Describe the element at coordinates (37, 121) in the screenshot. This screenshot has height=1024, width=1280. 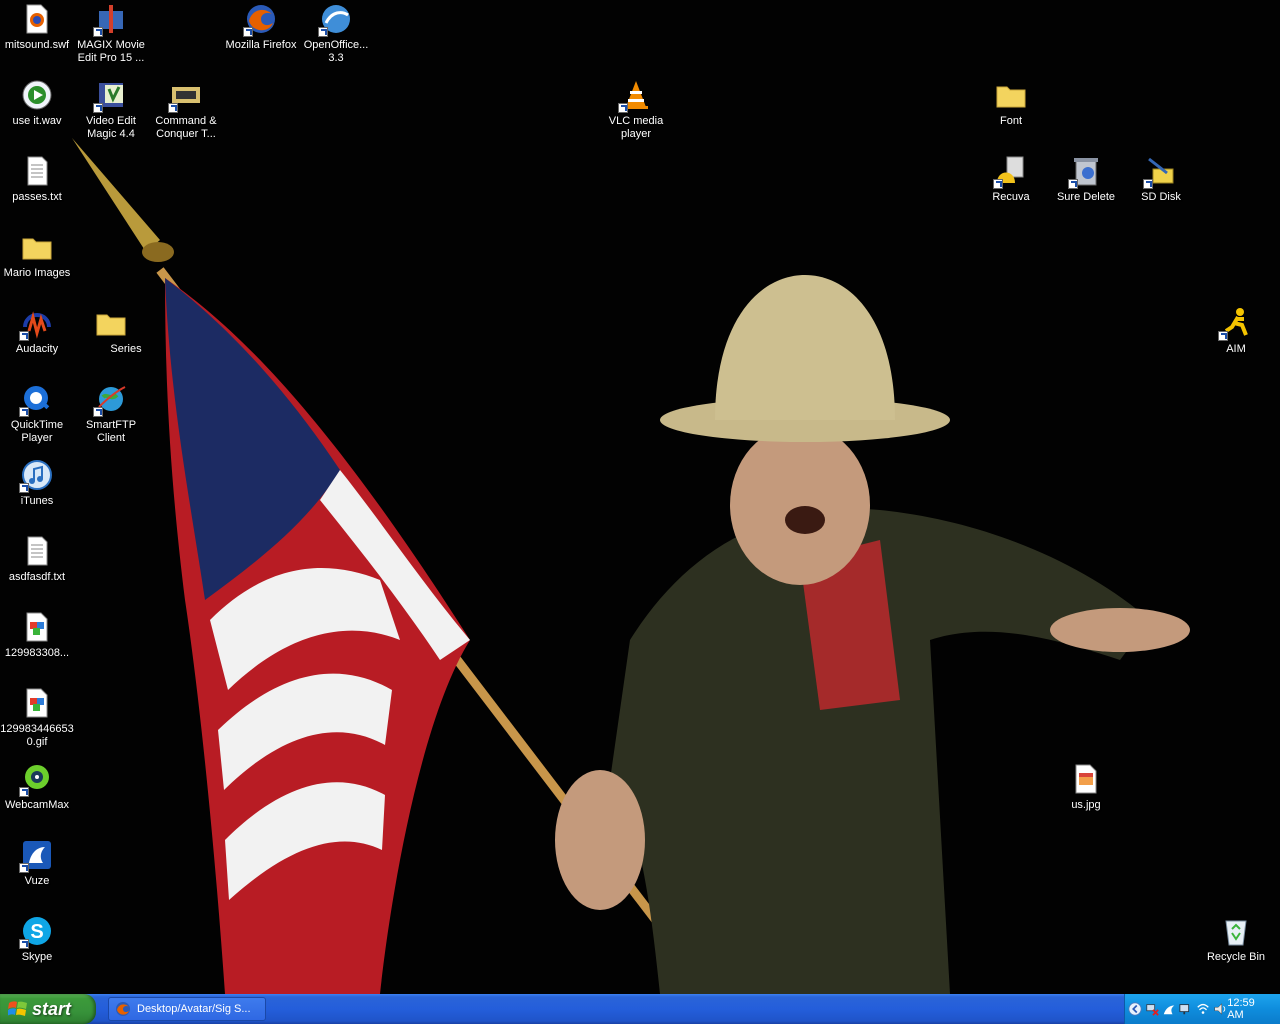
I see `icon-label: use it.wav` at that location.